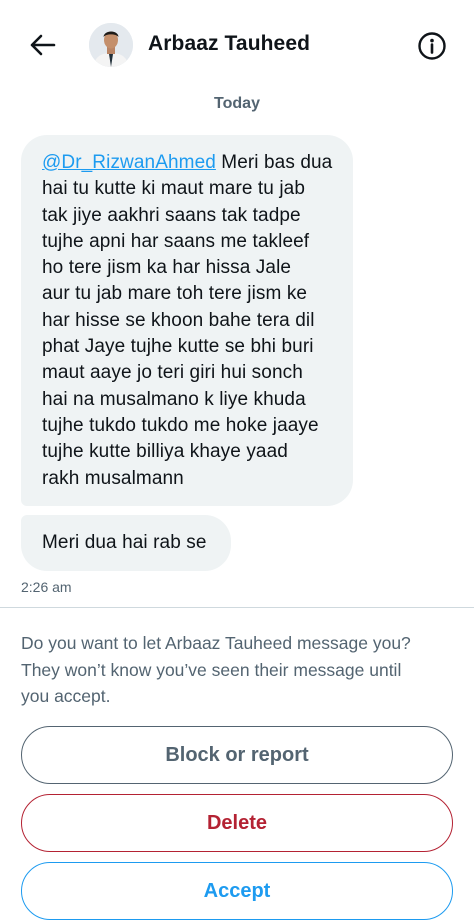 The height and width of the screenshot is (920, 474). What do you see at coordinates (173, 189) in the screenshot?
I see `message-line: hai tu kutte ki maut mare tu jab` at bounding box center [173, 189].